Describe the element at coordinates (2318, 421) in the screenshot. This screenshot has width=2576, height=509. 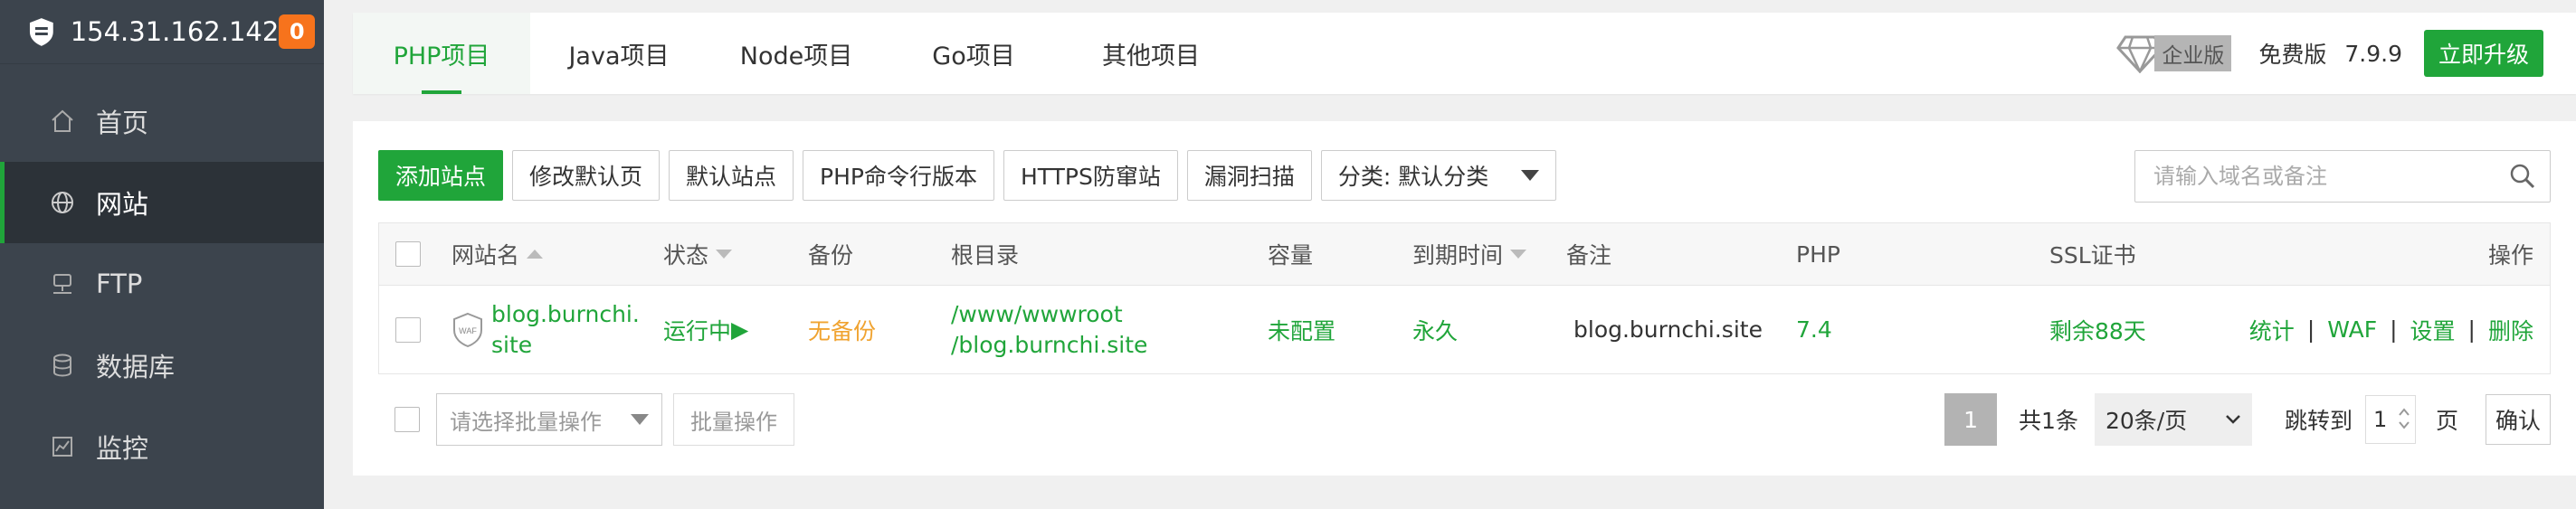
I see `jump-label: 跳转到` at that location.